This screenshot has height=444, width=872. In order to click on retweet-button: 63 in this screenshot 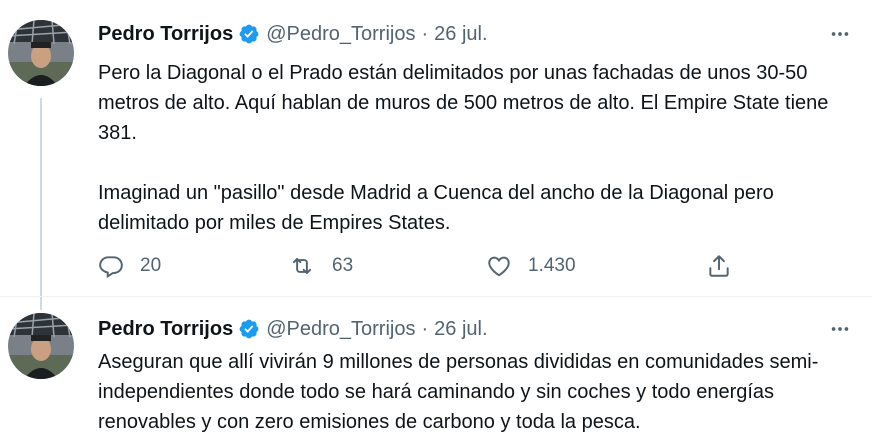, I will do `click(320, 266)`.